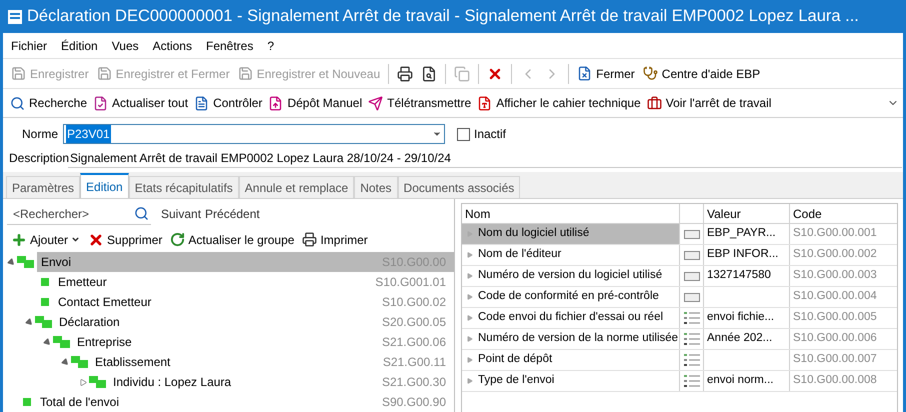 The image size is (906, 412). Describe the element at coordinates (75, 239) in the screenshot. I see `caret-icon` at that location.